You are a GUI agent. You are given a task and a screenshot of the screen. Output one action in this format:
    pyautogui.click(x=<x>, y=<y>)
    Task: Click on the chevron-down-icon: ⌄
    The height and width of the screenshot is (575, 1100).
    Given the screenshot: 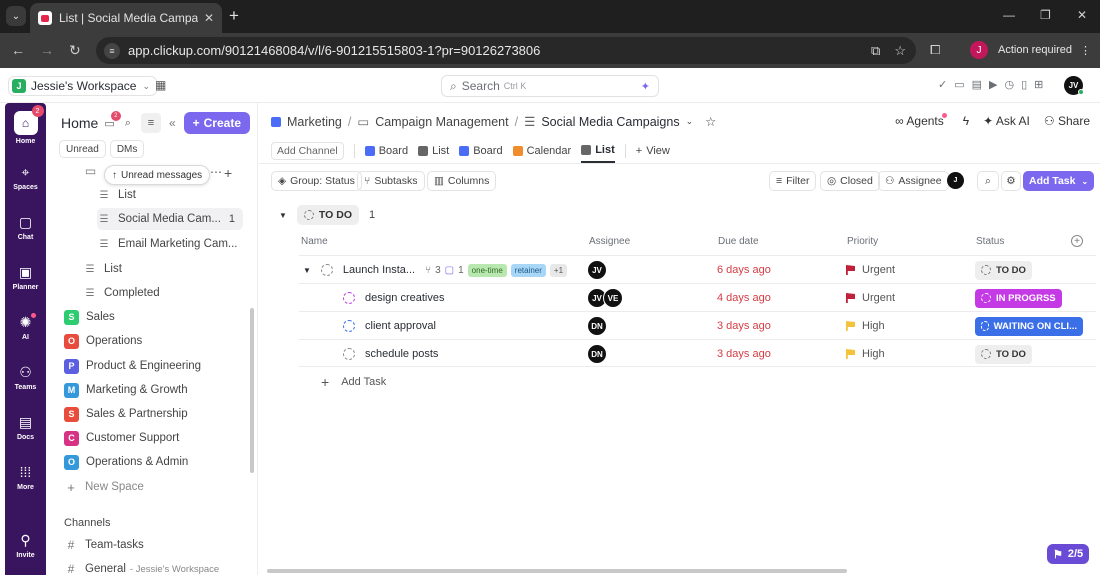 What is the action you would take?
    pyautogui.click(x=690, y=121)
    